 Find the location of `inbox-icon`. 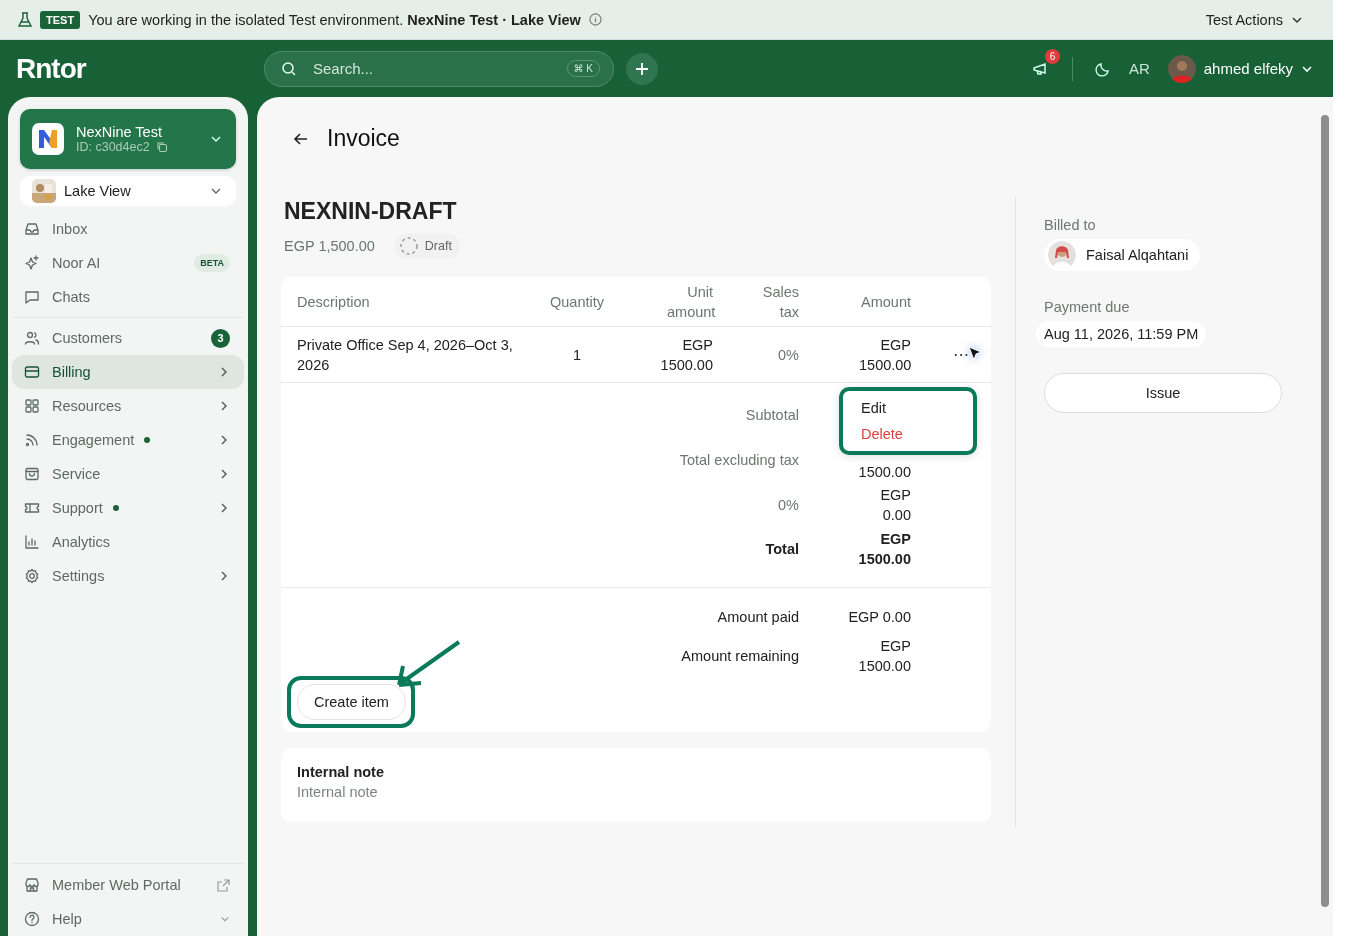

inbox-icon is located at coordinates (32, 229).